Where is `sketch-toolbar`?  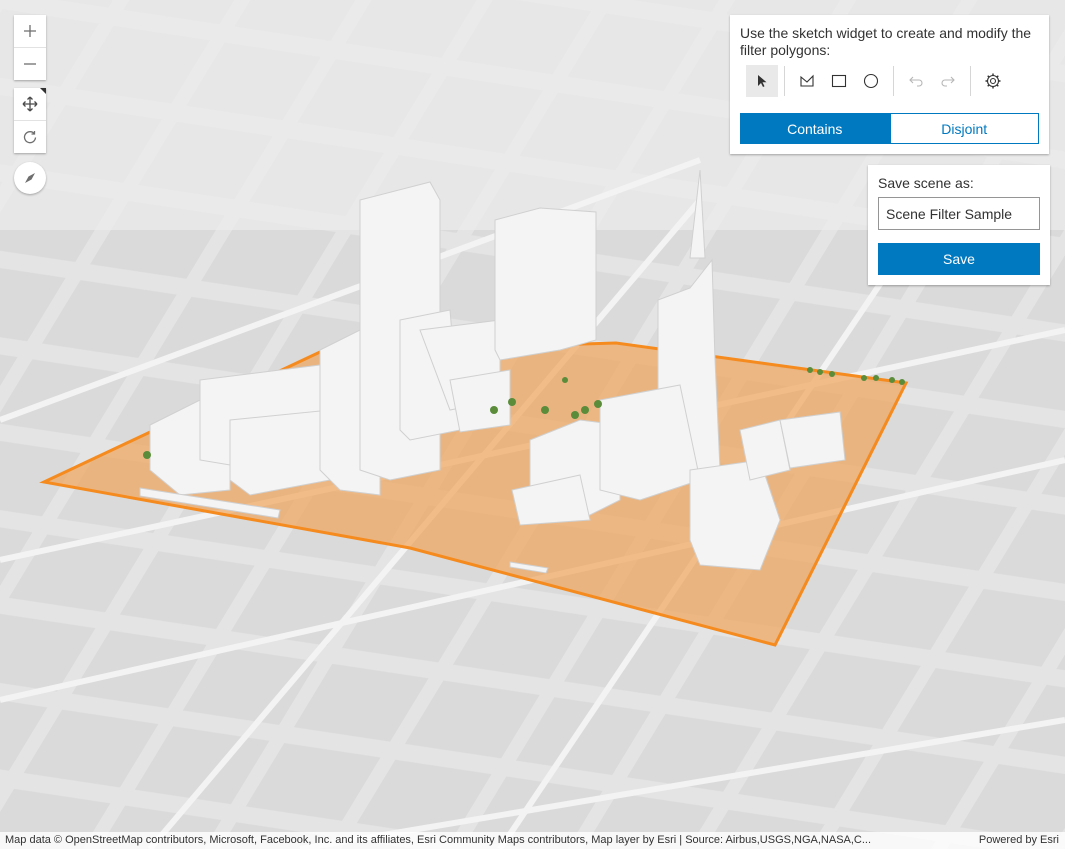
sketch-toolbar is located at coordinates (877, 81).